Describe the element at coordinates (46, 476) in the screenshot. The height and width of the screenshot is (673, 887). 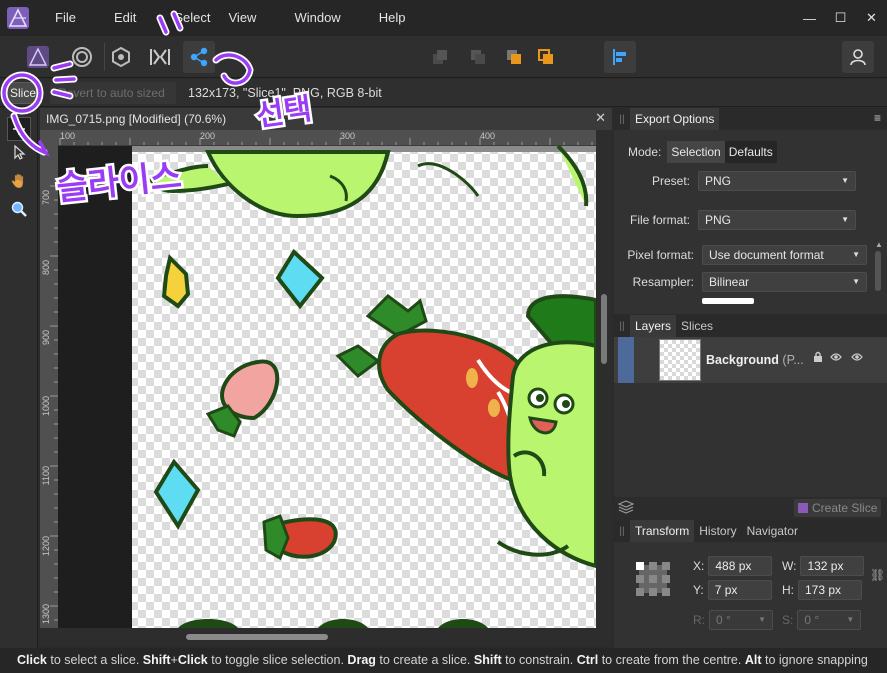
I see `ruler-label: 1100` at that location.